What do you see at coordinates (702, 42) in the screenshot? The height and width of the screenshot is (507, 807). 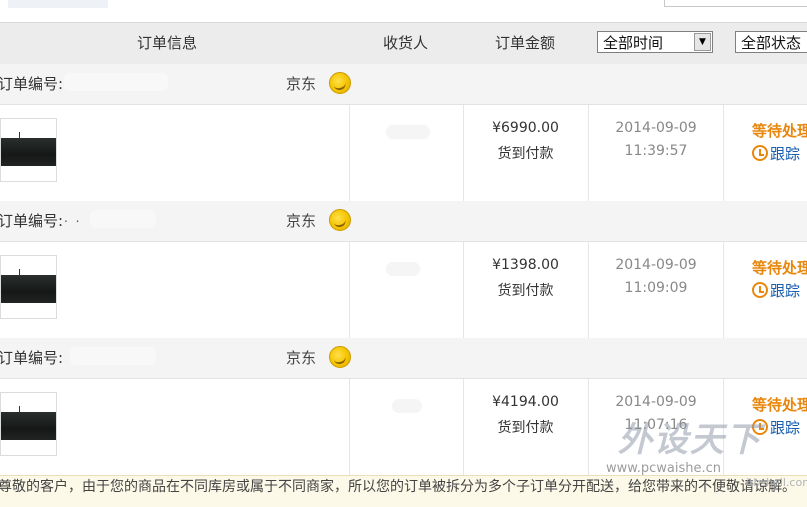 I see `chevron-down-icon: ▼` at bounding box center [702, 42].